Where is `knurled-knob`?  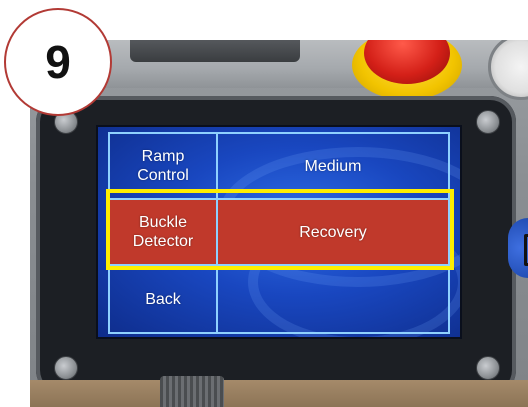 knurled-knob is located at coordinates (192, 391).